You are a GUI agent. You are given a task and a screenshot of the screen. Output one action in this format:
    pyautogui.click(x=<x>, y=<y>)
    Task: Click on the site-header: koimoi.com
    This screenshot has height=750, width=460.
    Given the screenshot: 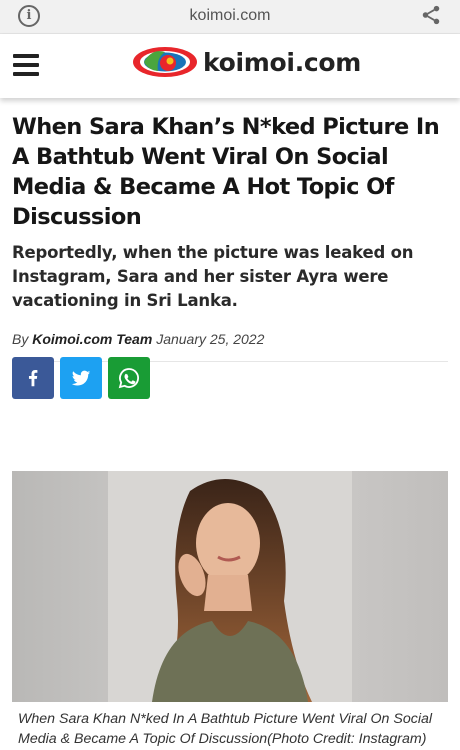 What is the action you would take?
    pyautogui.click(x=230, y=66)
    